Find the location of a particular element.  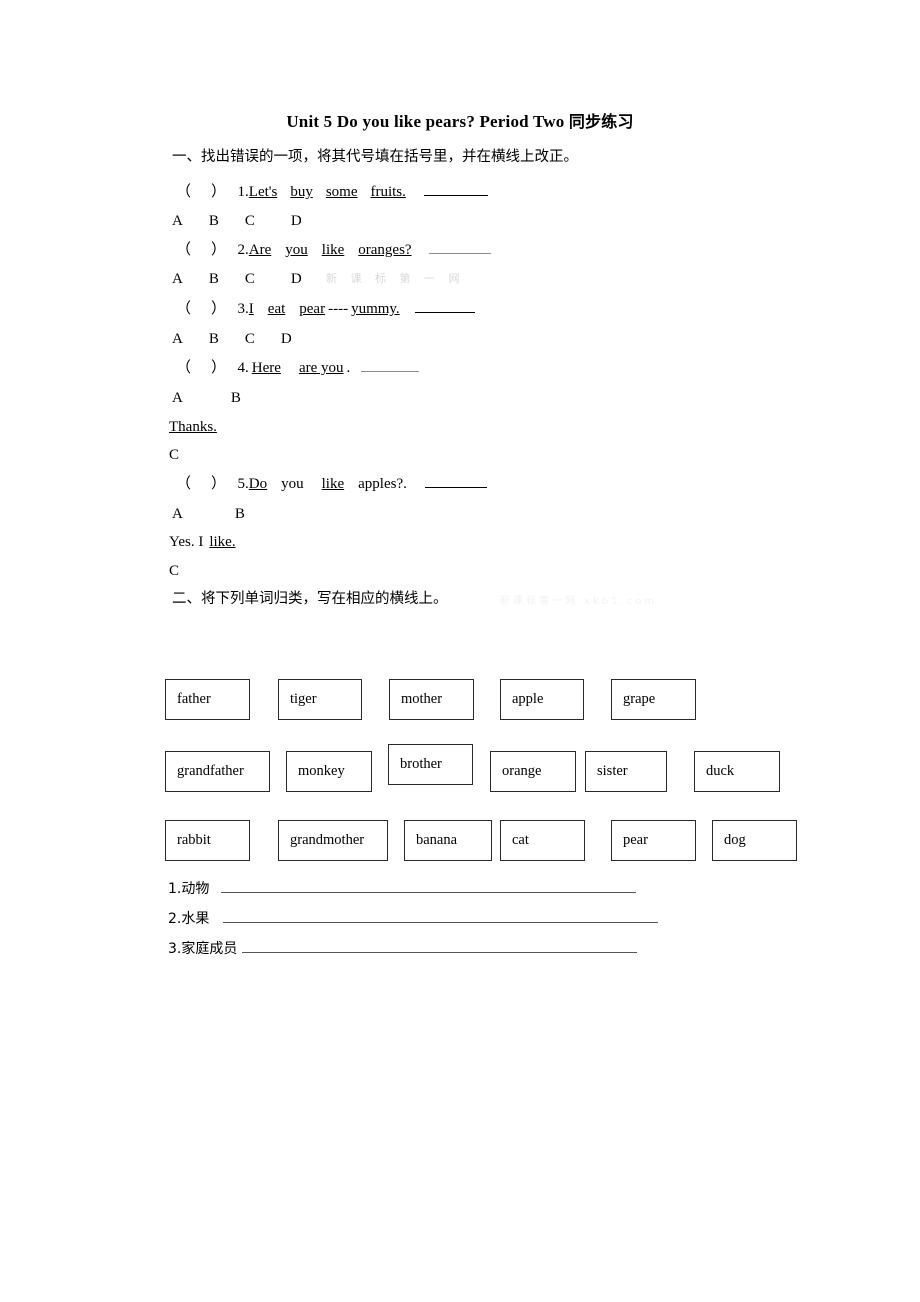

answer-line-number: 3. is located at coordinates (175, 949).